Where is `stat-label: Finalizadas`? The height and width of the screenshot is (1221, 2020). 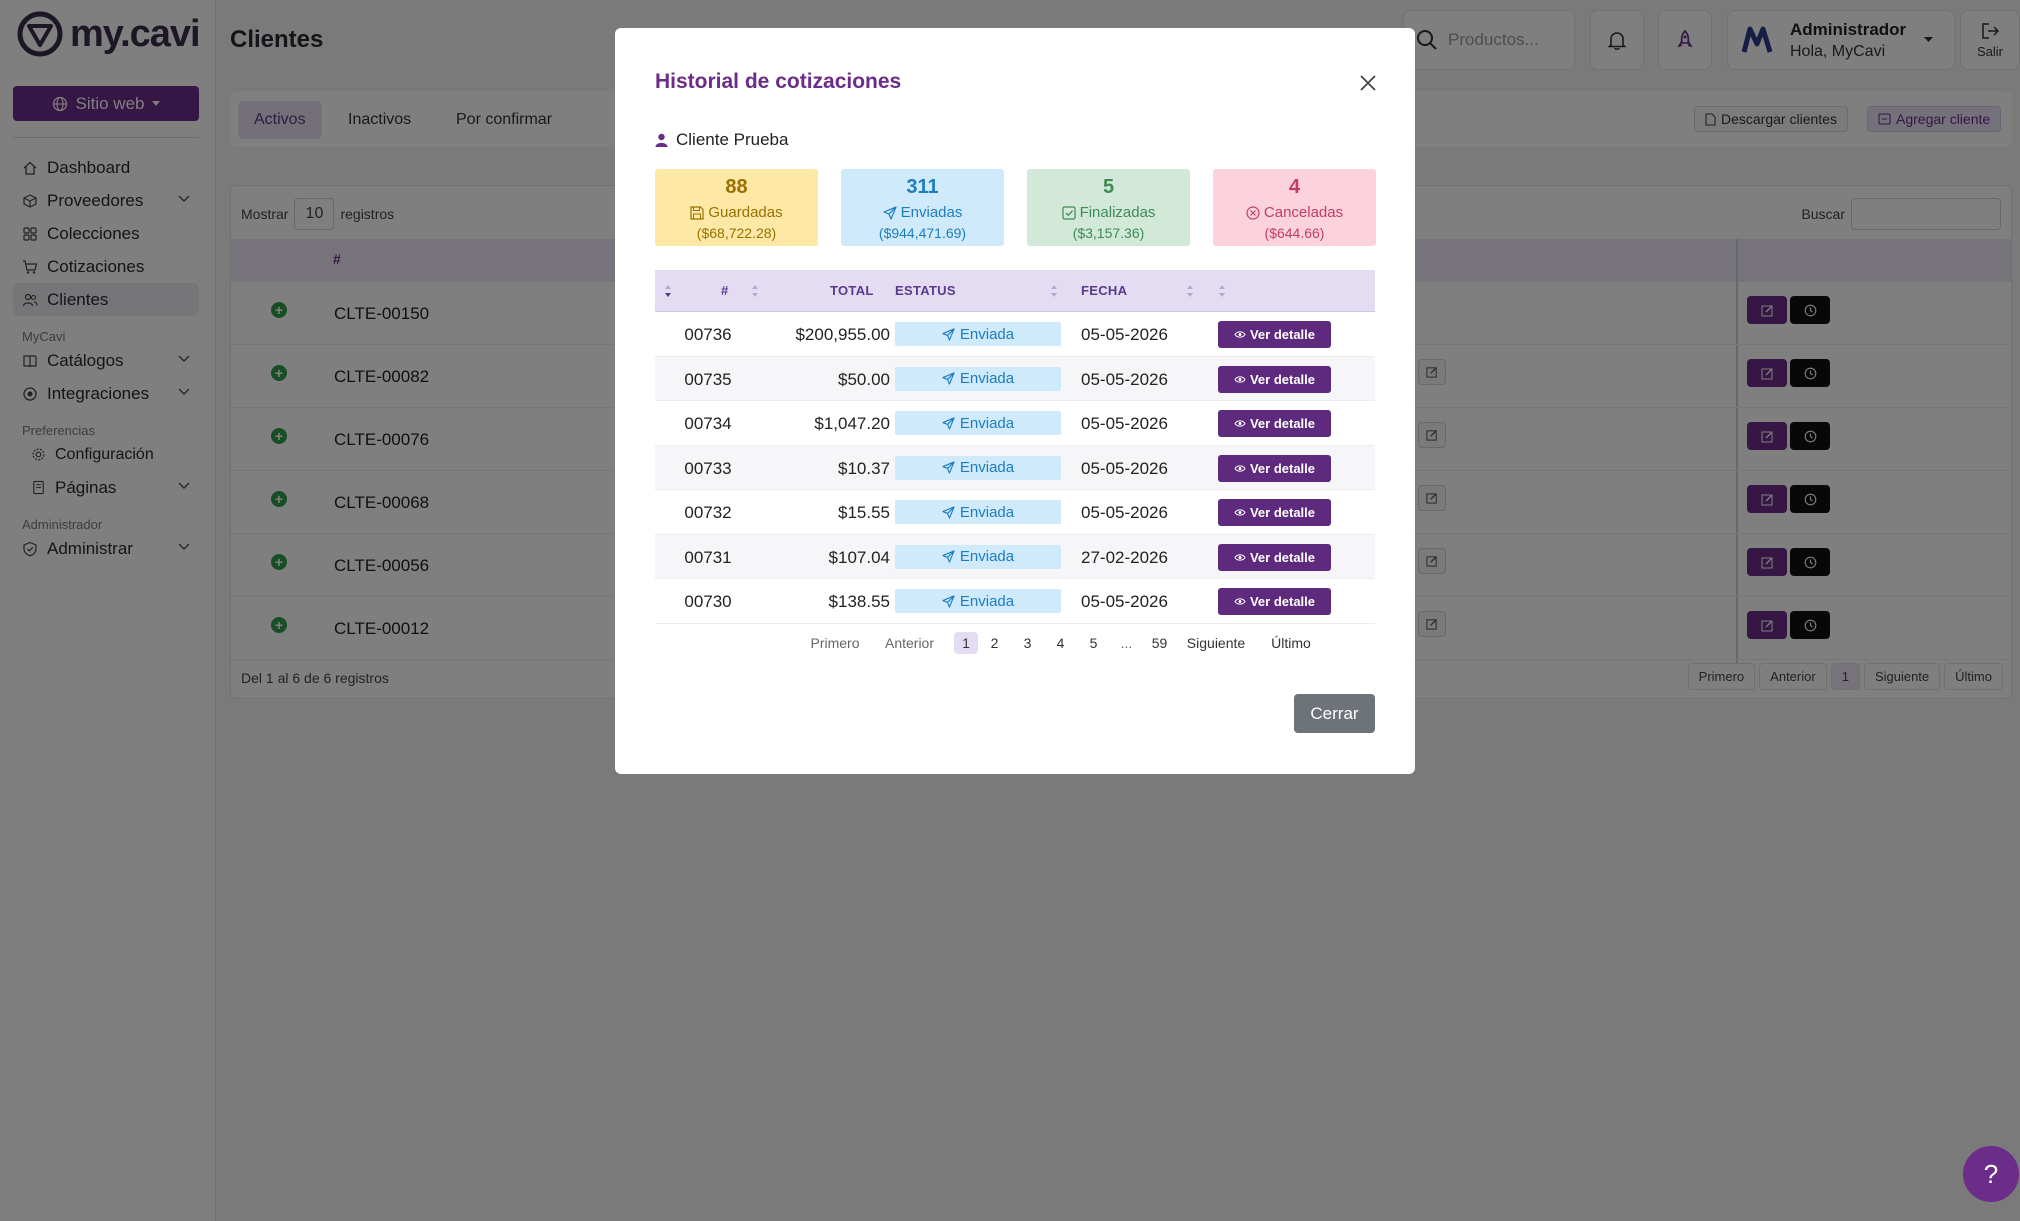 stat-label: Finalizadas is located at coordinates (1108, 212).